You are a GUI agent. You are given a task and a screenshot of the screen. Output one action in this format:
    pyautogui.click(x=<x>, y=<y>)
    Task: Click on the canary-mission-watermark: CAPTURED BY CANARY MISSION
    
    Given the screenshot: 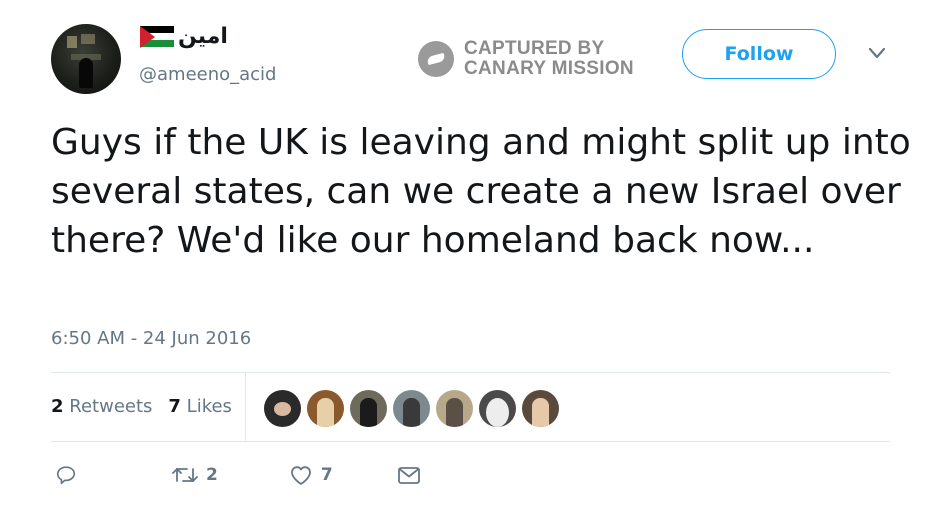 What is the action you would take?
    pyautogui.click(x=526, y=59)
    